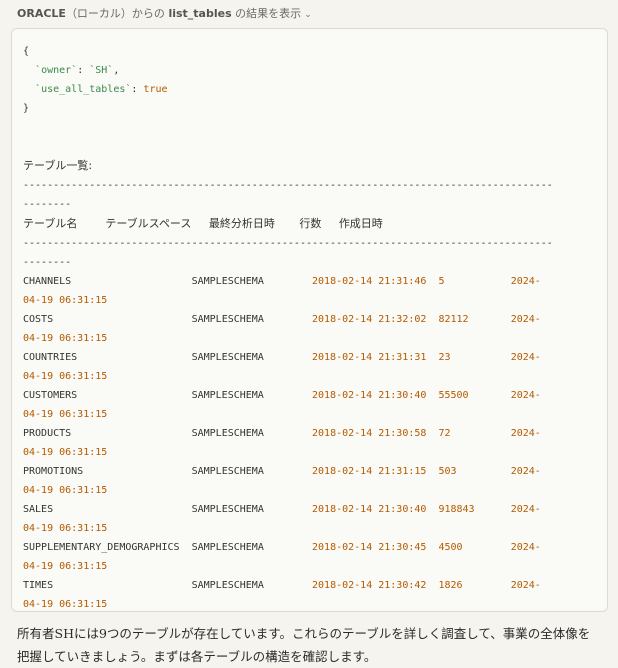  Describe the element at coordinates (155, 89) in the screenshot. I see `request-value-use-all-tables: true` at that location.